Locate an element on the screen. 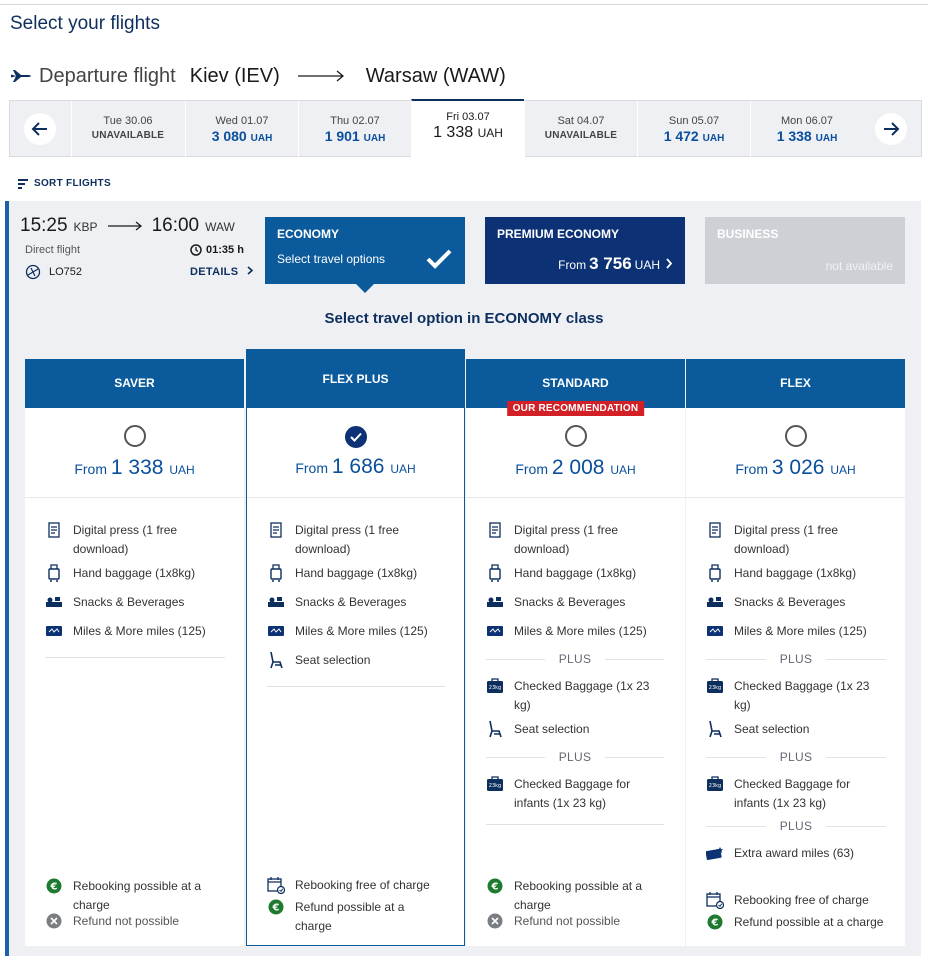  feature-text: Hand baggage (1x8kg) is located at coordinates (795, 573).